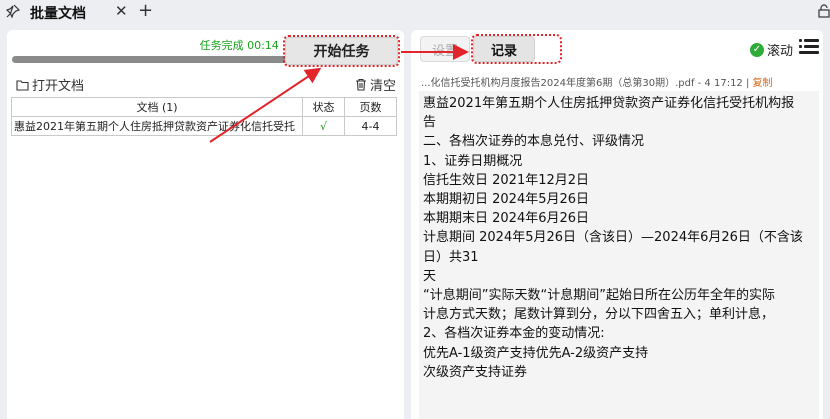 This screenshot has height=419, width=830. What do you see at coordinates (506, 219) in the screenshot?
I see `log-line: 本期期末日 2024年6月26日` at bounding box center [506, 219].